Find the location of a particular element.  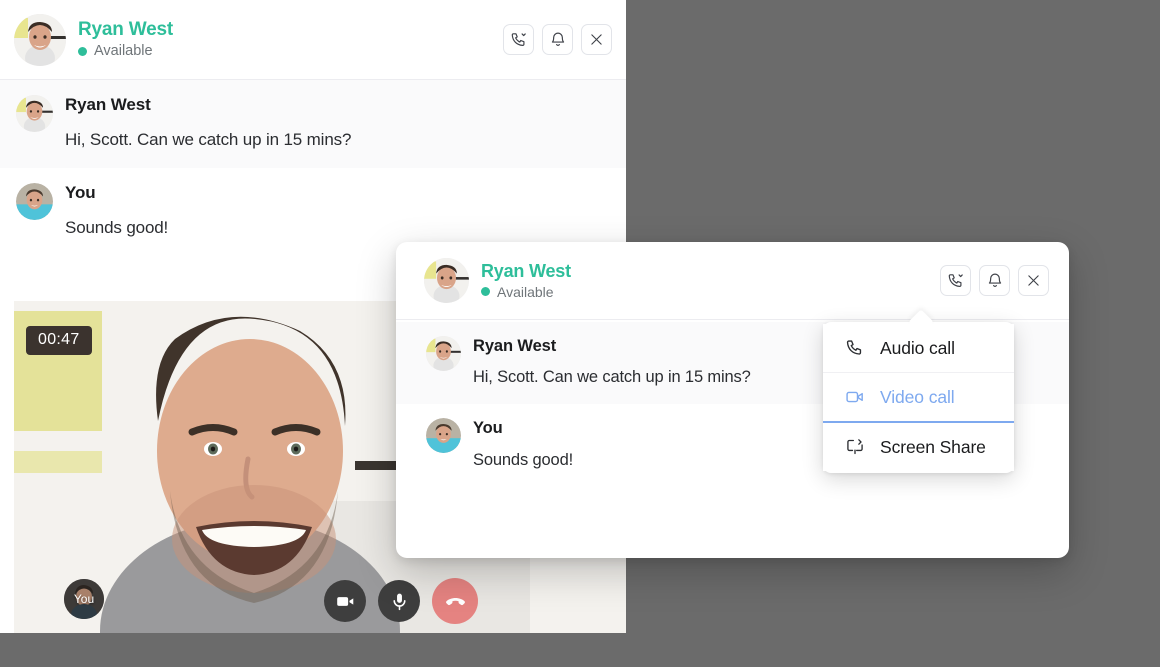

message-text: Hi, Scott. Can we catch up in 15 mins? is located at coordinates (208, 139).